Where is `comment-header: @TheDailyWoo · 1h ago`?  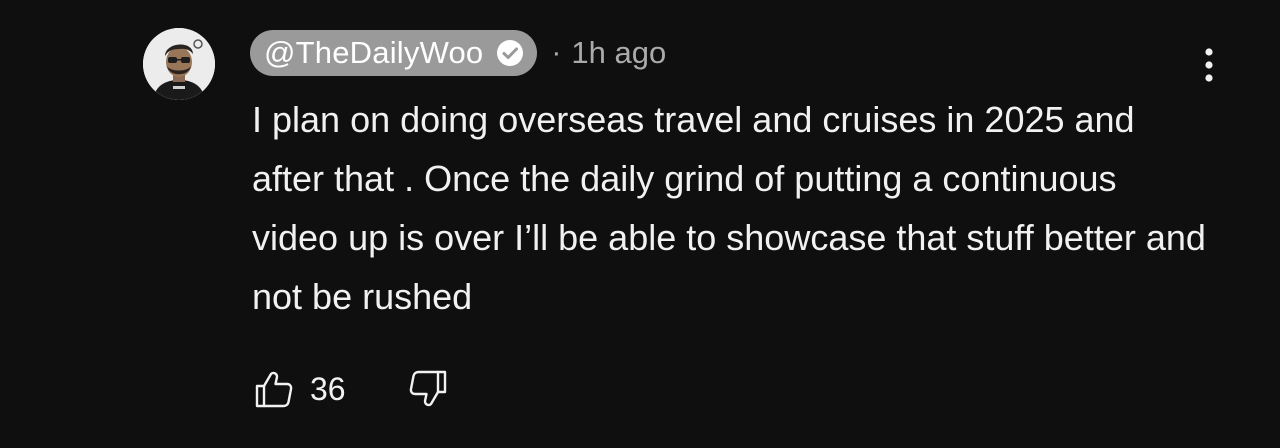 comment-header: @TheDailyWoo · 1h ago is located at coordinates (458, 53).